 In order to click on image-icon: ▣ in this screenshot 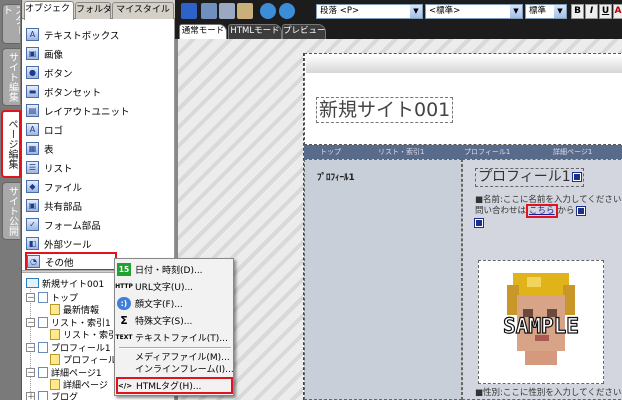, I will do `click(32, 53)`.